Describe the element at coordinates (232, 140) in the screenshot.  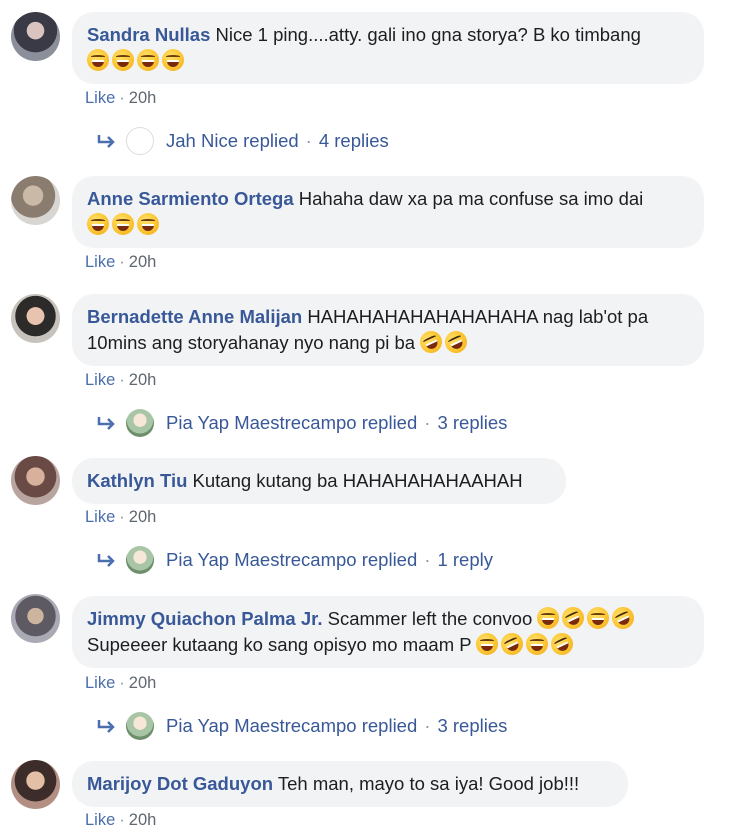
I see `replied-name: Jah Nice replied` at that location.